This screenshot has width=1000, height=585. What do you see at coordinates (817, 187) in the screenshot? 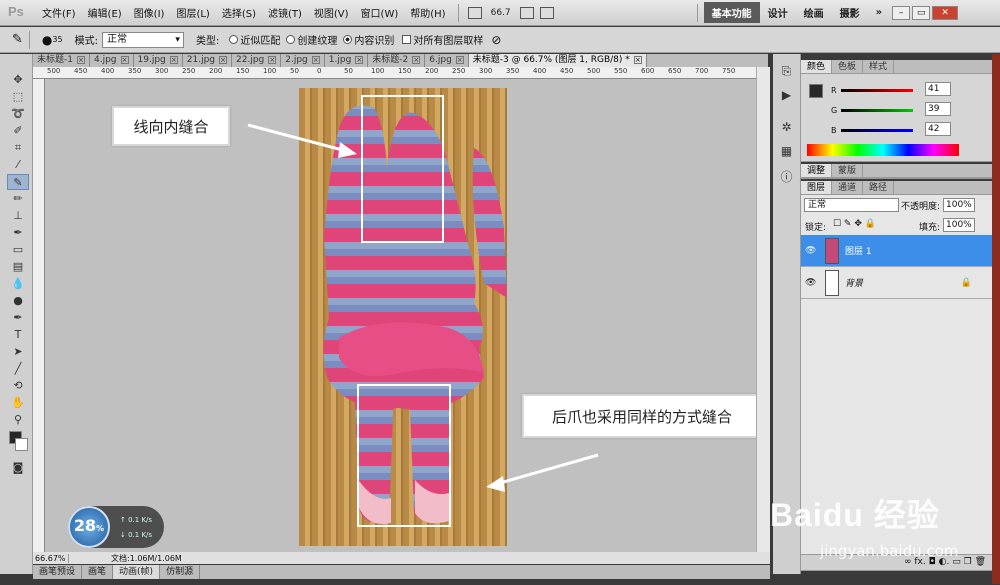
I see `tab-layers: 图层` at bounding box center [817, 187].